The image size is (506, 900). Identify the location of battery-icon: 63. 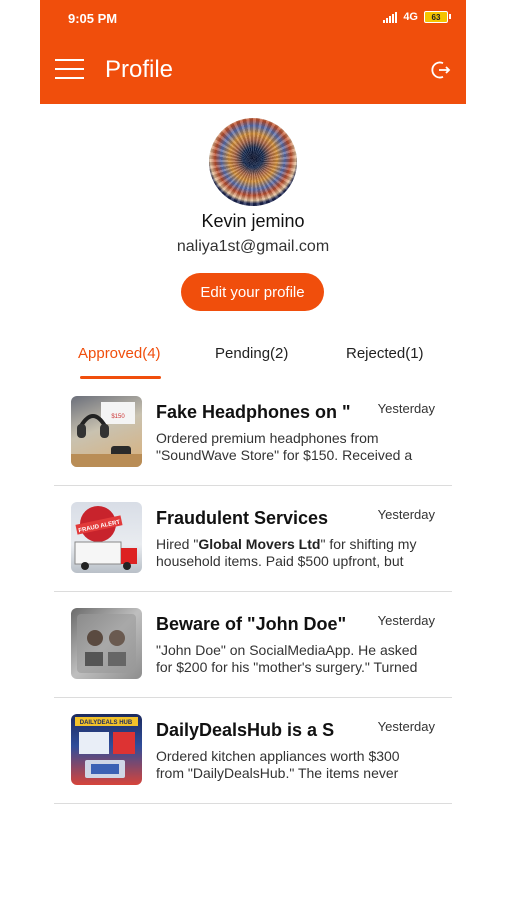
(437, 17).